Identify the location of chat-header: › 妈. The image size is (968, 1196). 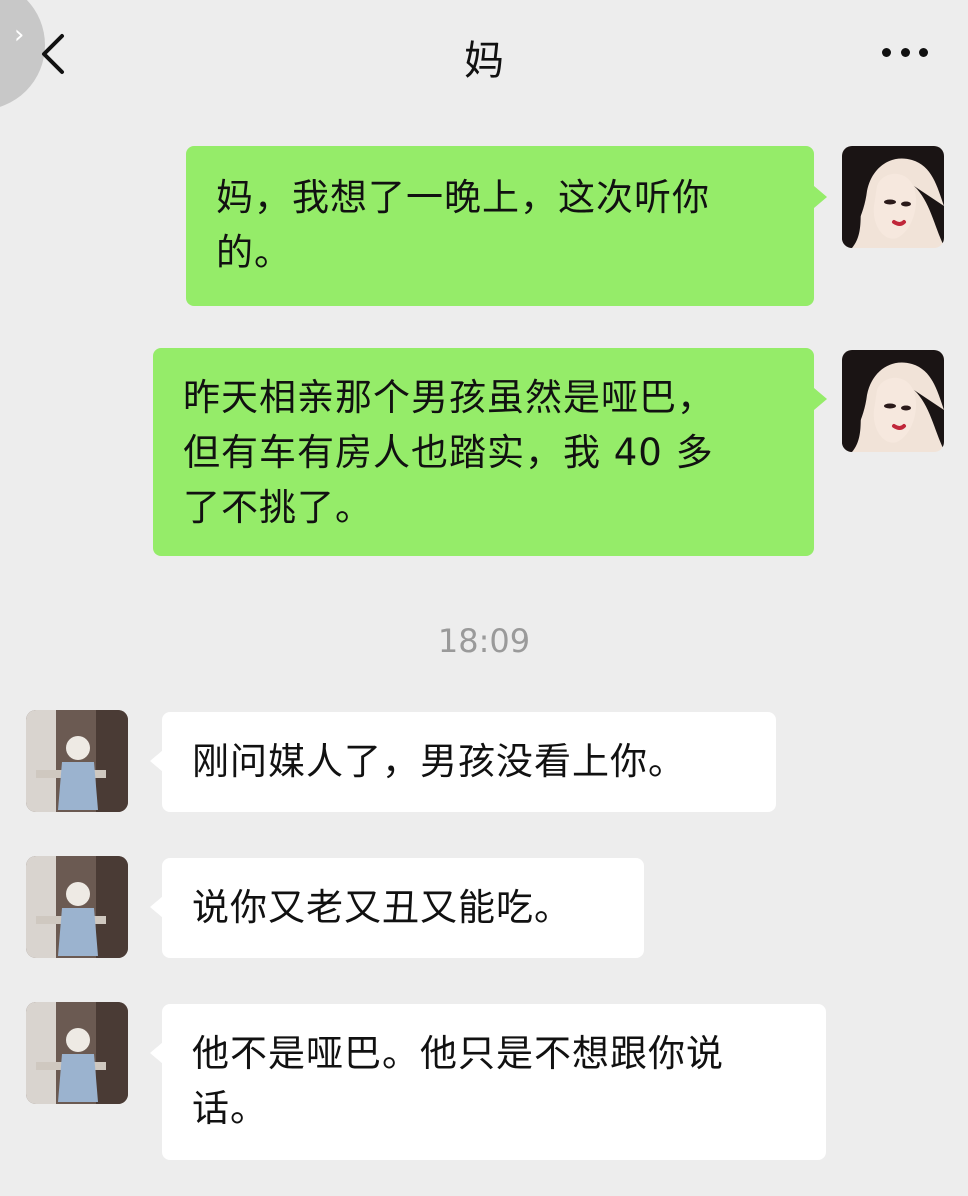
(484, 55).